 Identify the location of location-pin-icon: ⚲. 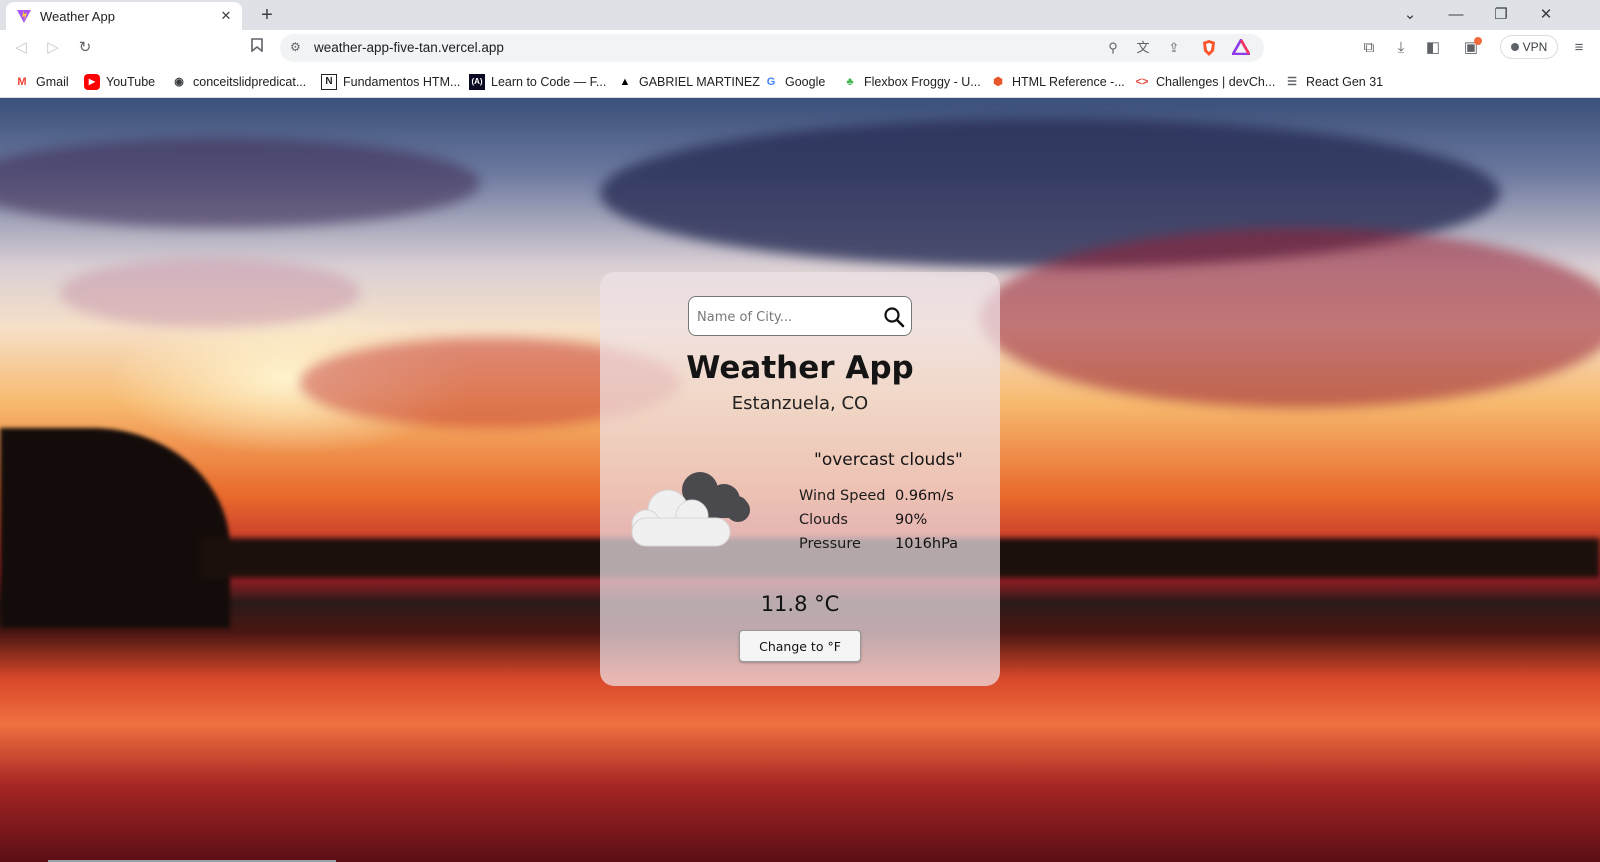
(1113, 48).